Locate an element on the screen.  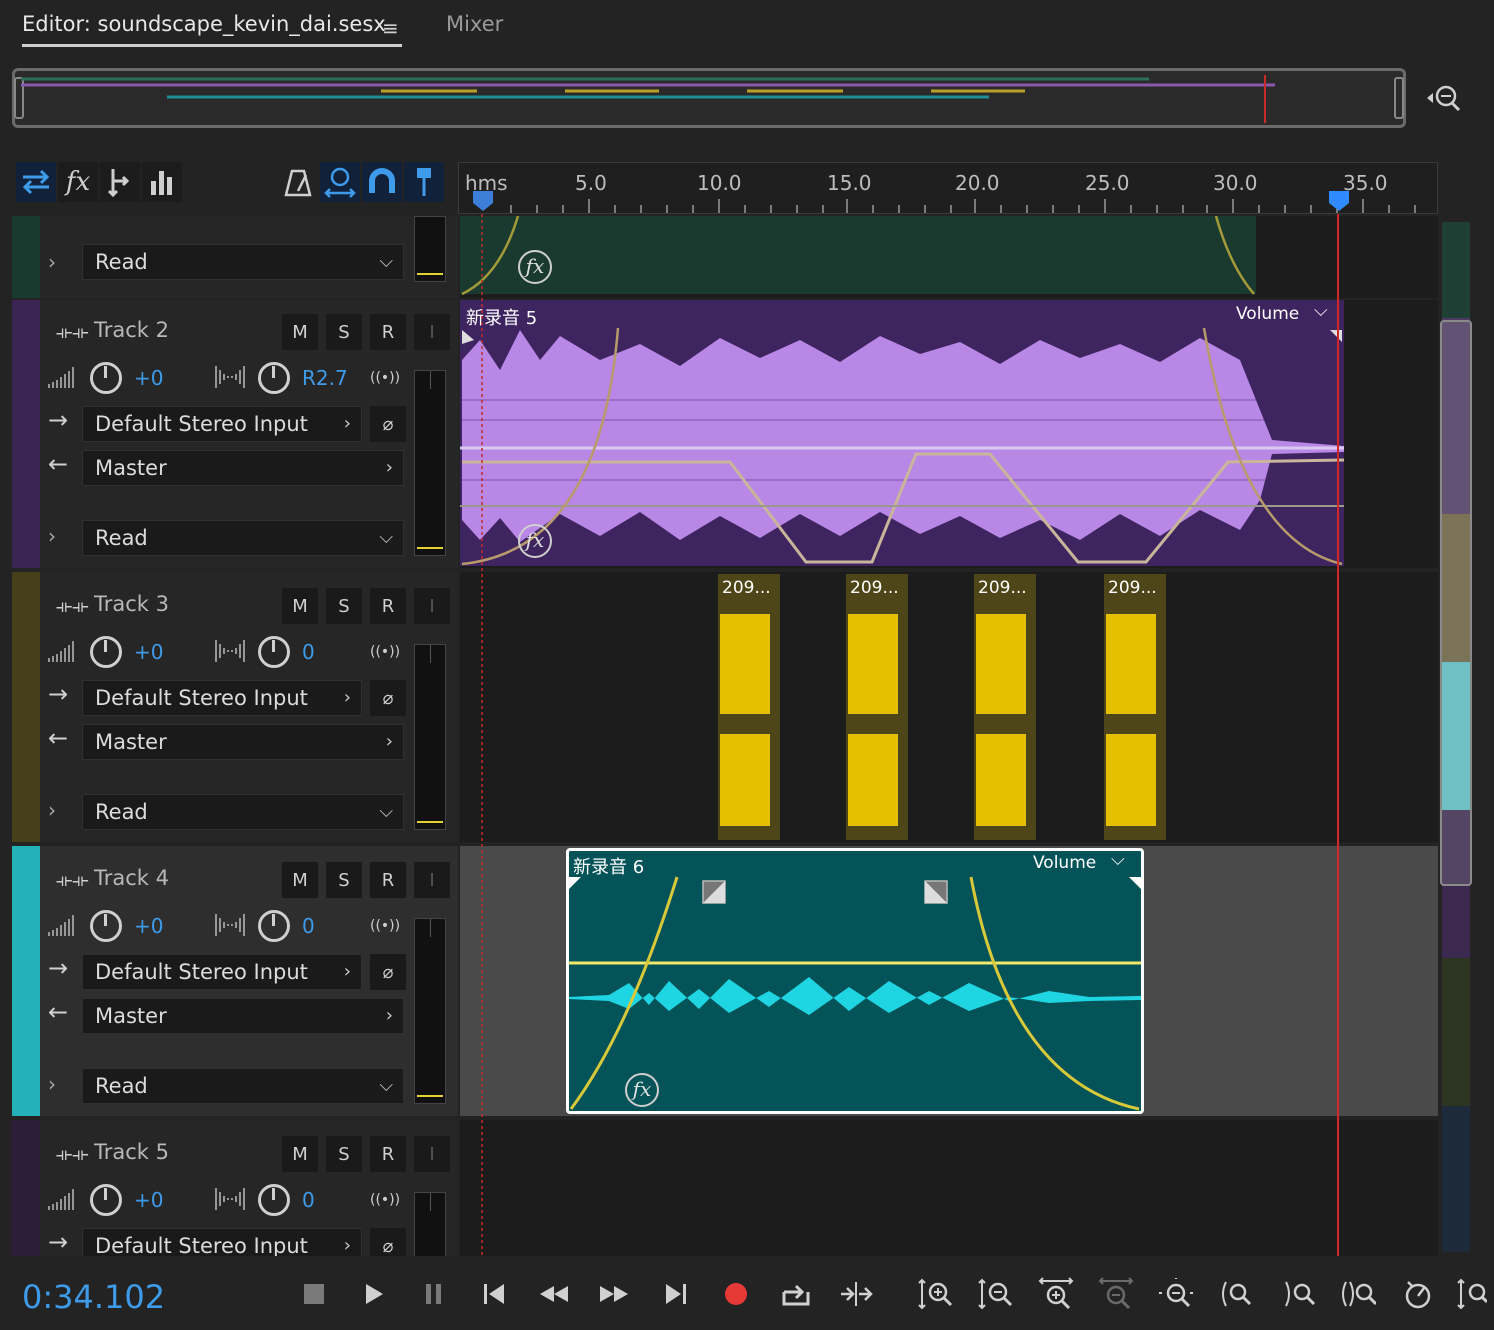
input-label: Default Stereo Input is located at coordinates (201, 972).